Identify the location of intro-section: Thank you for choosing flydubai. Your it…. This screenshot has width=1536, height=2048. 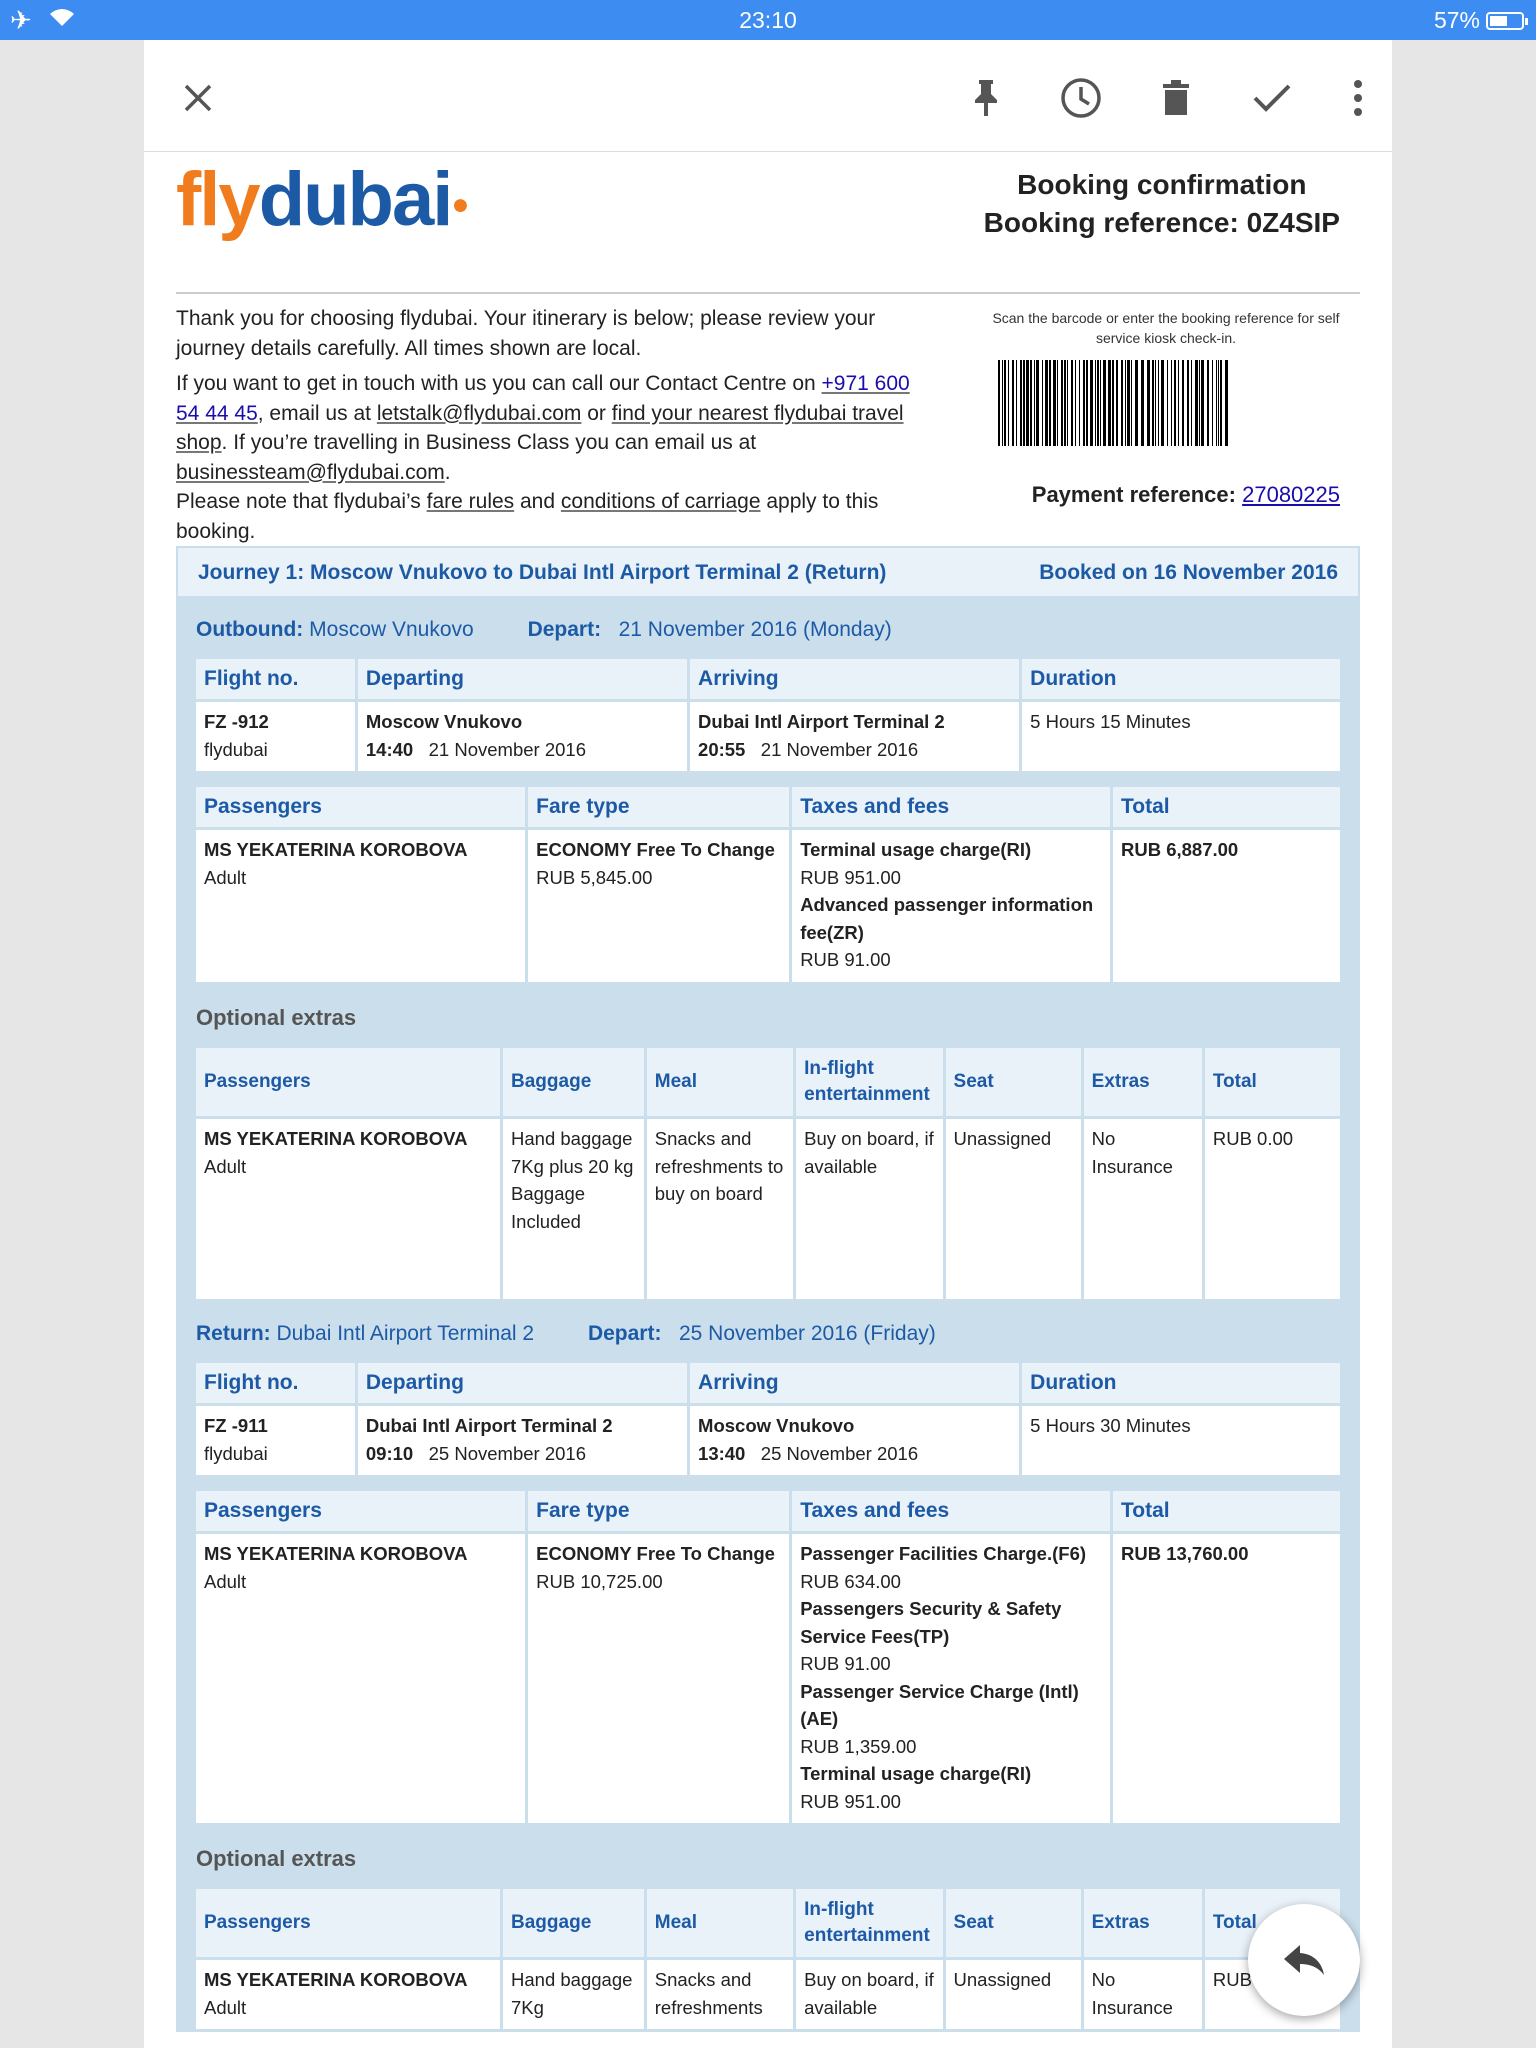
(768, 420).